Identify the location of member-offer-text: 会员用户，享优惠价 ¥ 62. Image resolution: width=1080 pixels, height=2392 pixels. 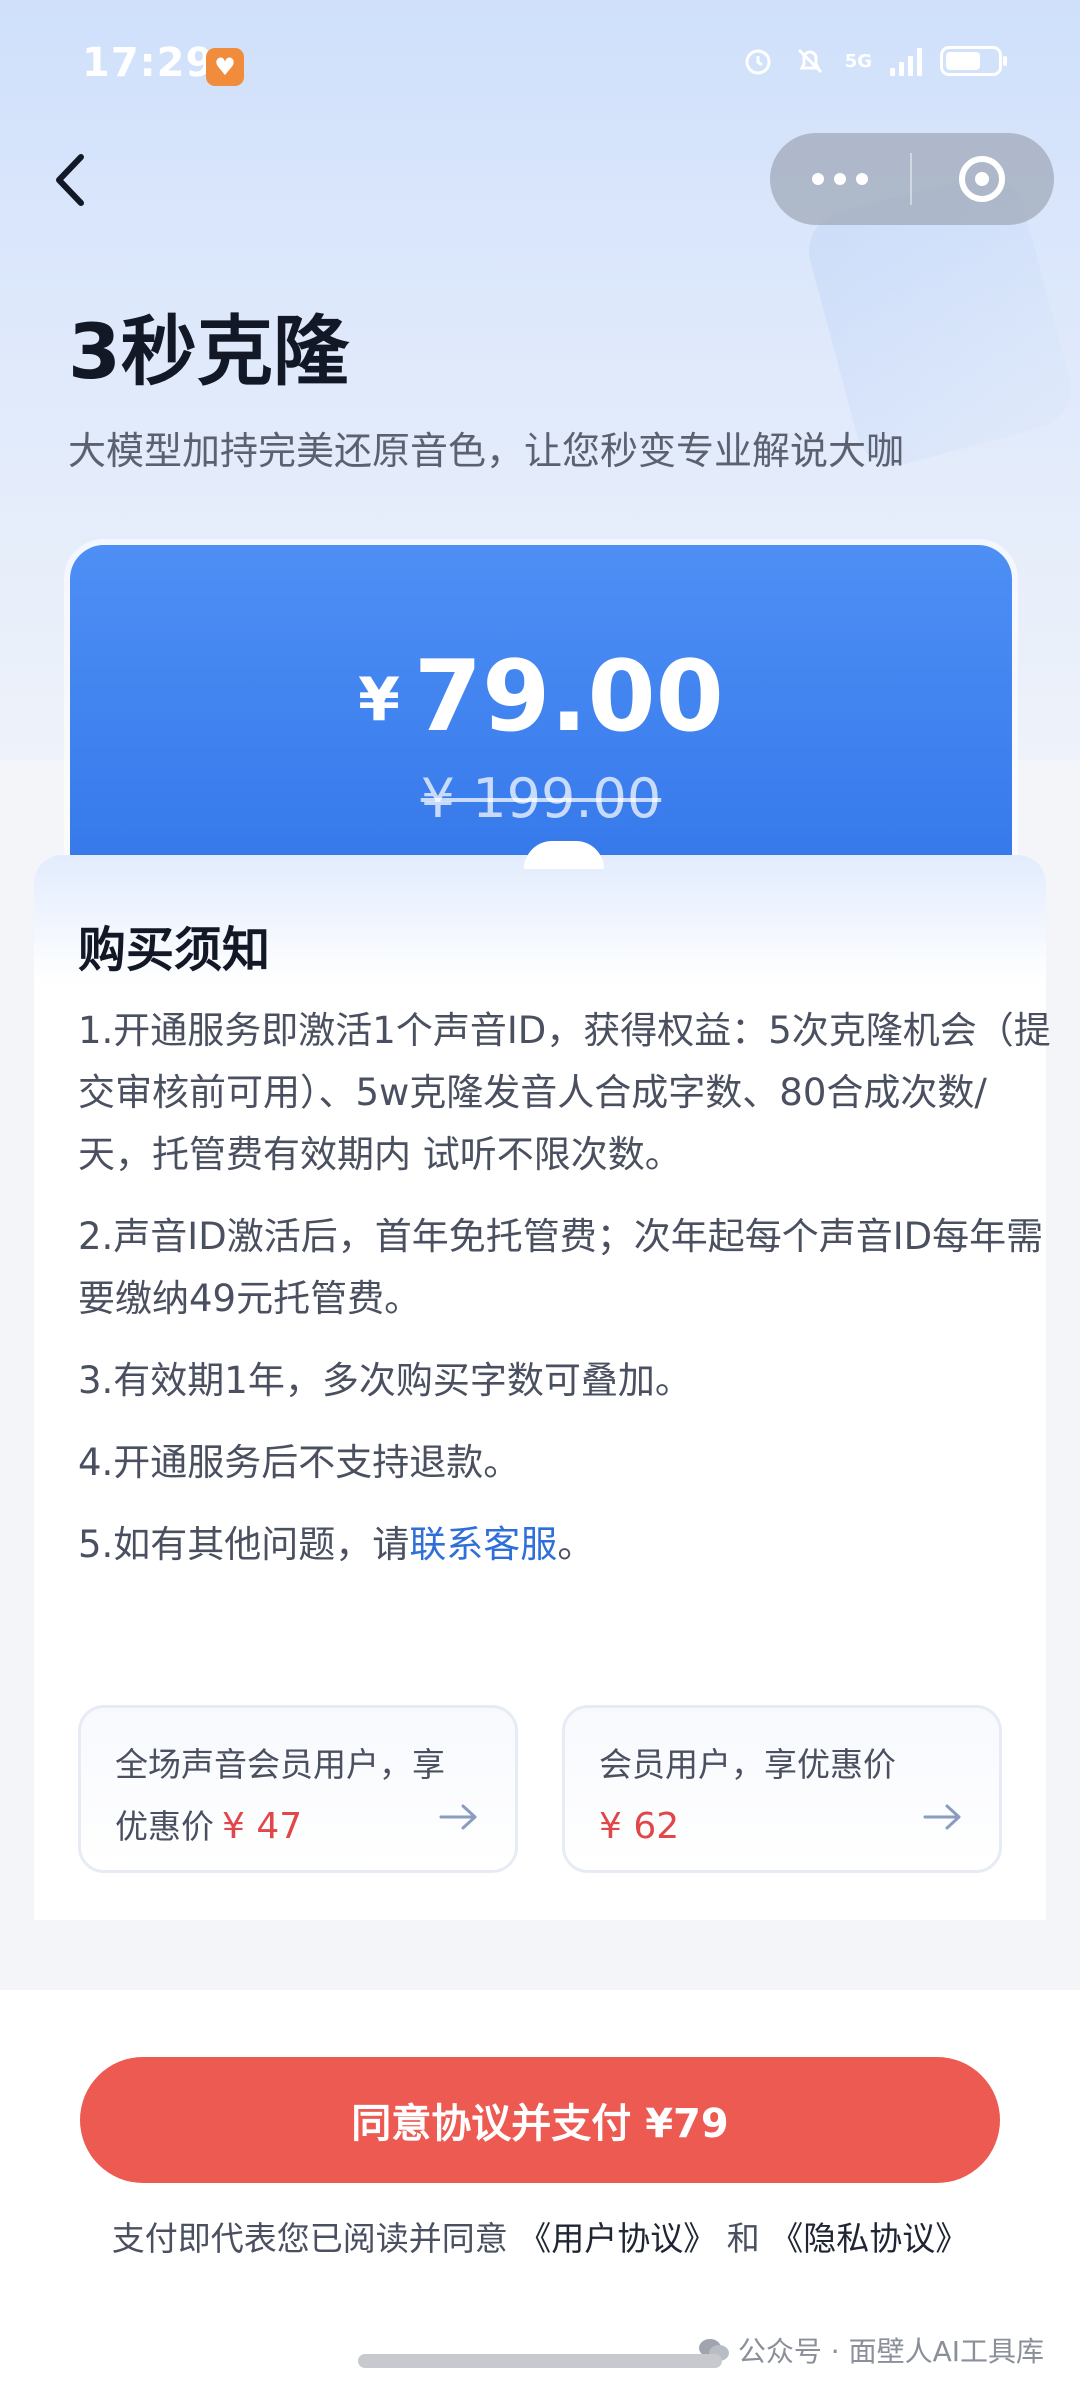
(779, 1796).